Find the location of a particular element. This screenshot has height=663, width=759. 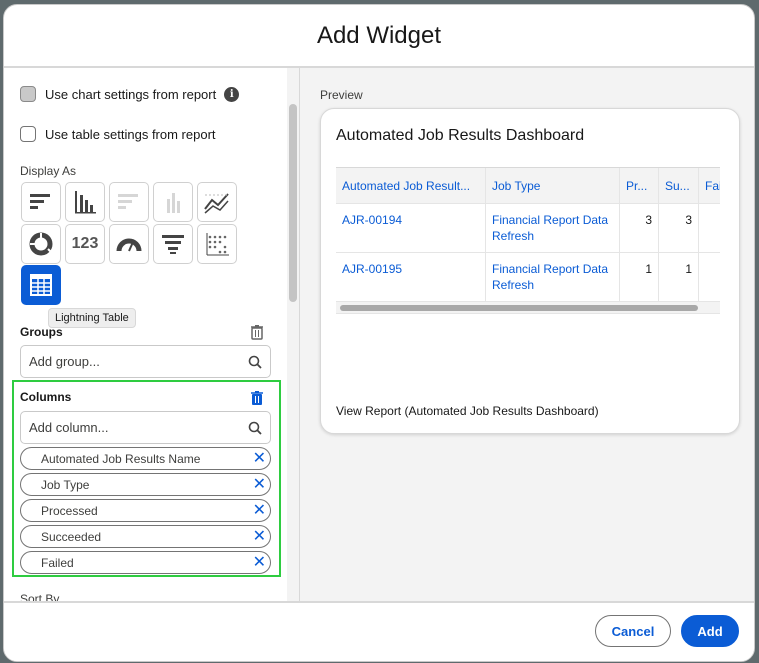

display-as-label: Display As is located at coordinates (48, 171).